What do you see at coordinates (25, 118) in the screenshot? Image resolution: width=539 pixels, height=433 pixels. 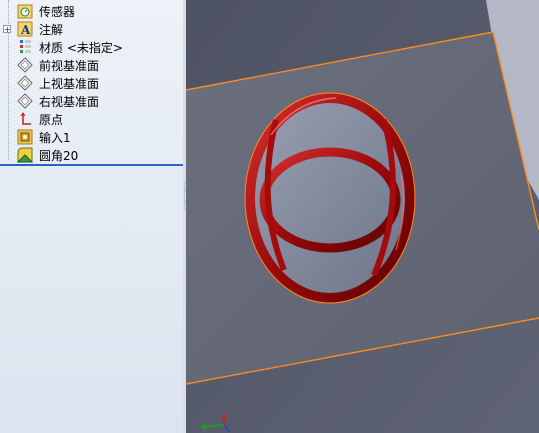 I see `origin-icon` at bounding box center [25, 118].